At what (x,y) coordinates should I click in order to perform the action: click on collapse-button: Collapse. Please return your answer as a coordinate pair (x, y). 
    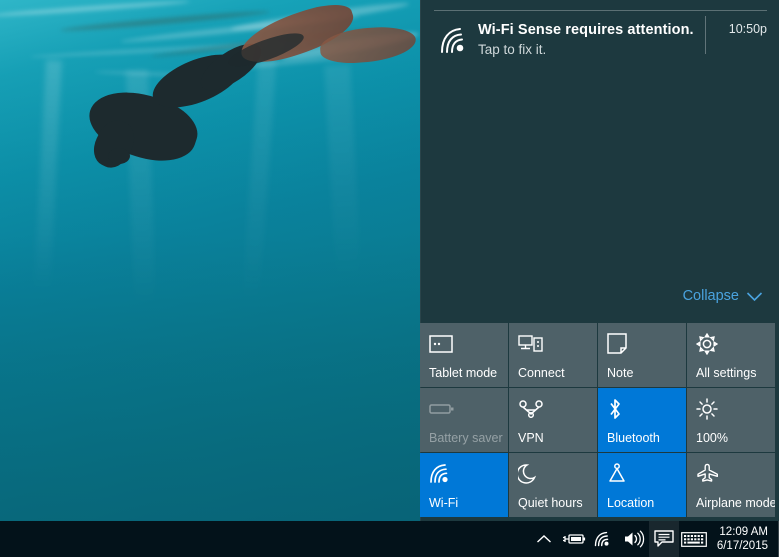
    Looking at the image, I should click on (723, 296).